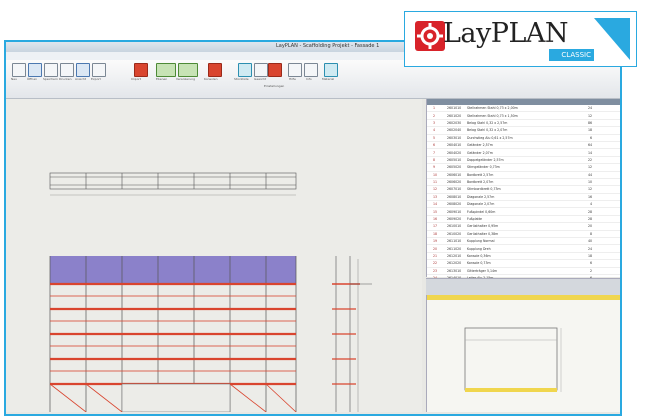 This screenshot has width=648, height=418. I want to click on list-cell-name: Gitterträger 5,14m, so click(482, 270).